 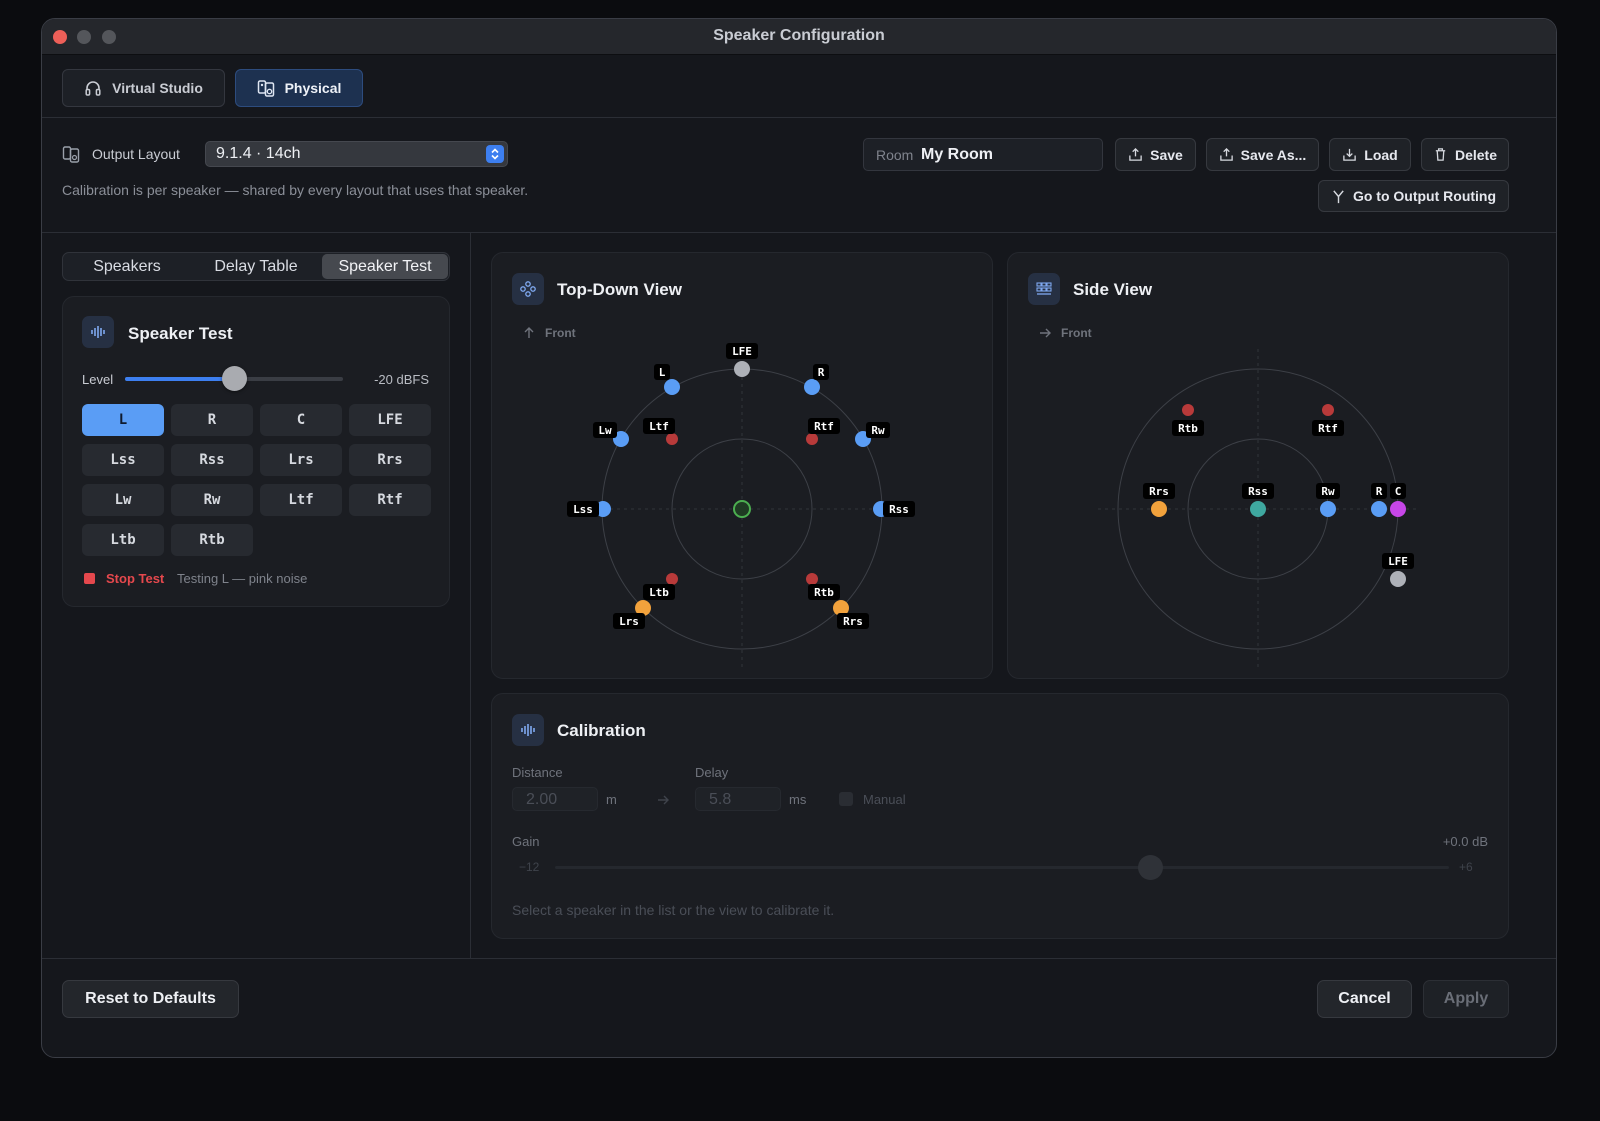 I want to click on chevron-up-down-icon, so click(x=495, y=154).